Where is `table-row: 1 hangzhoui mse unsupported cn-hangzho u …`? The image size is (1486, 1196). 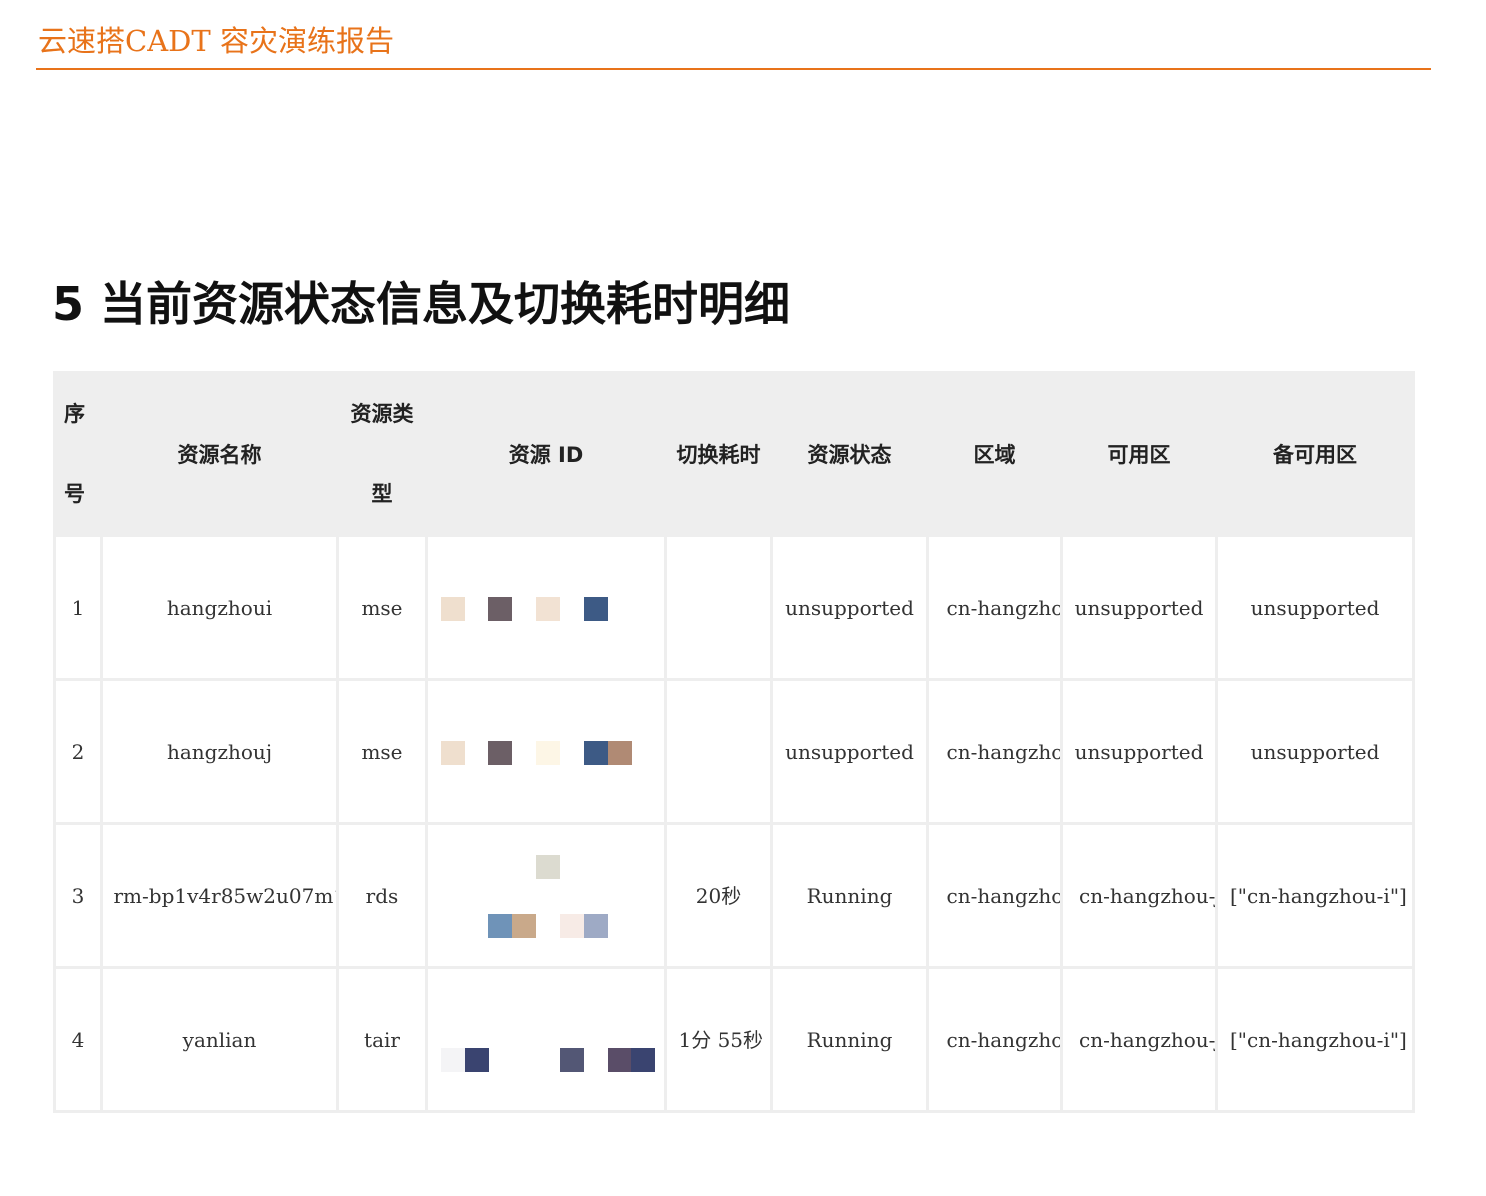 table-row: 1 hangzhoui mse unsupported cn-hangzho u … is located at coordinates (734, 607).